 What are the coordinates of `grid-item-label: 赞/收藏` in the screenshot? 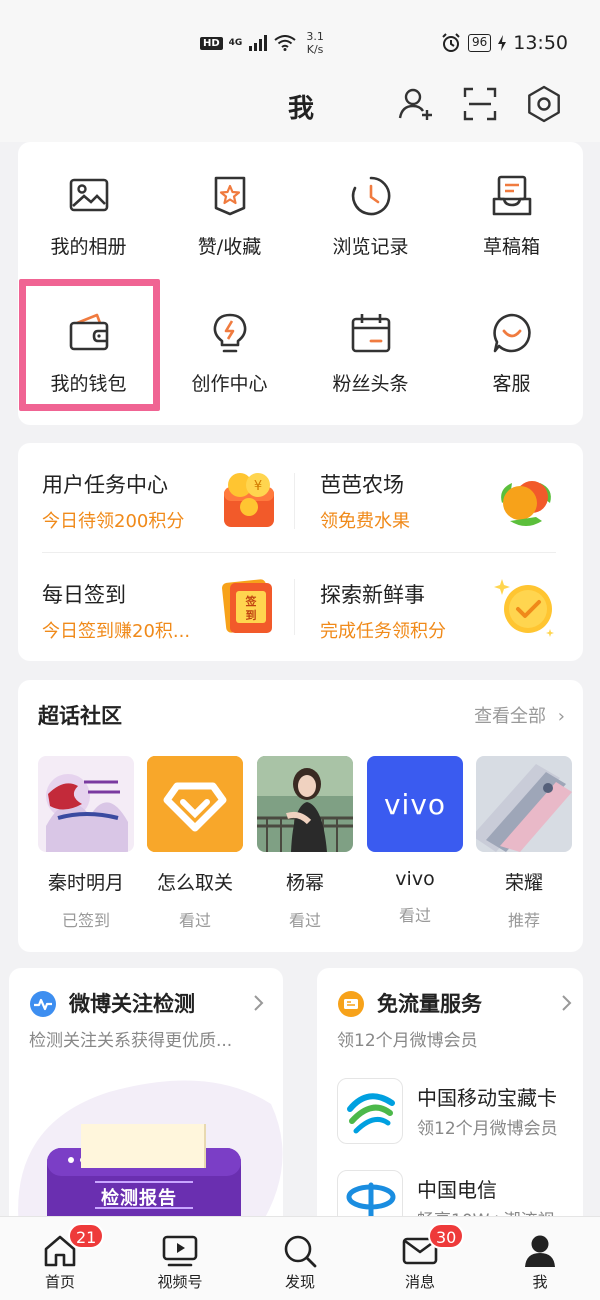 It's located at (229, 247).